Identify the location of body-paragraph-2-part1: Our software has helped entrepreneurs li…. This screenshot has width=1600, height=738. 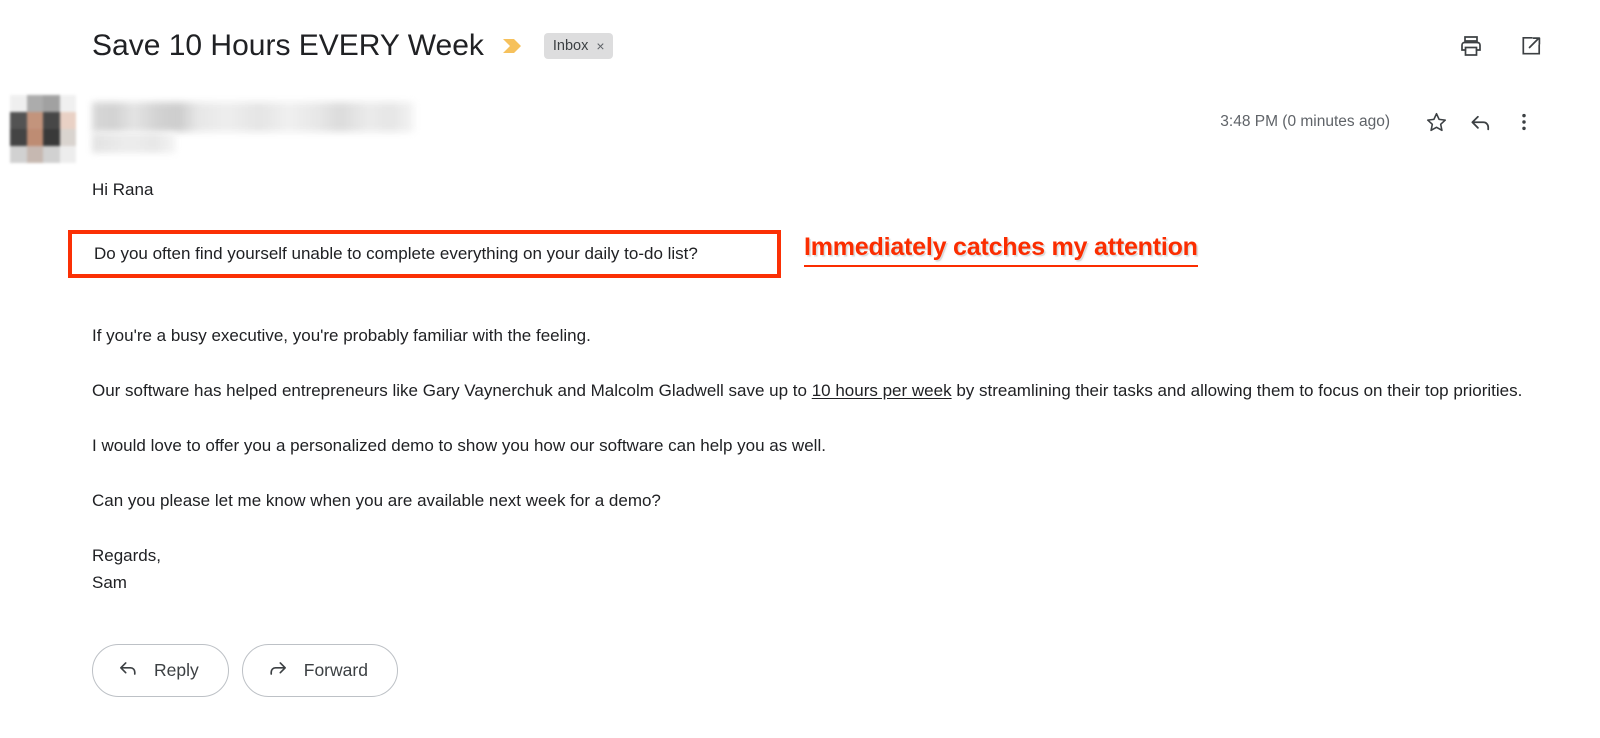
(452, 390).